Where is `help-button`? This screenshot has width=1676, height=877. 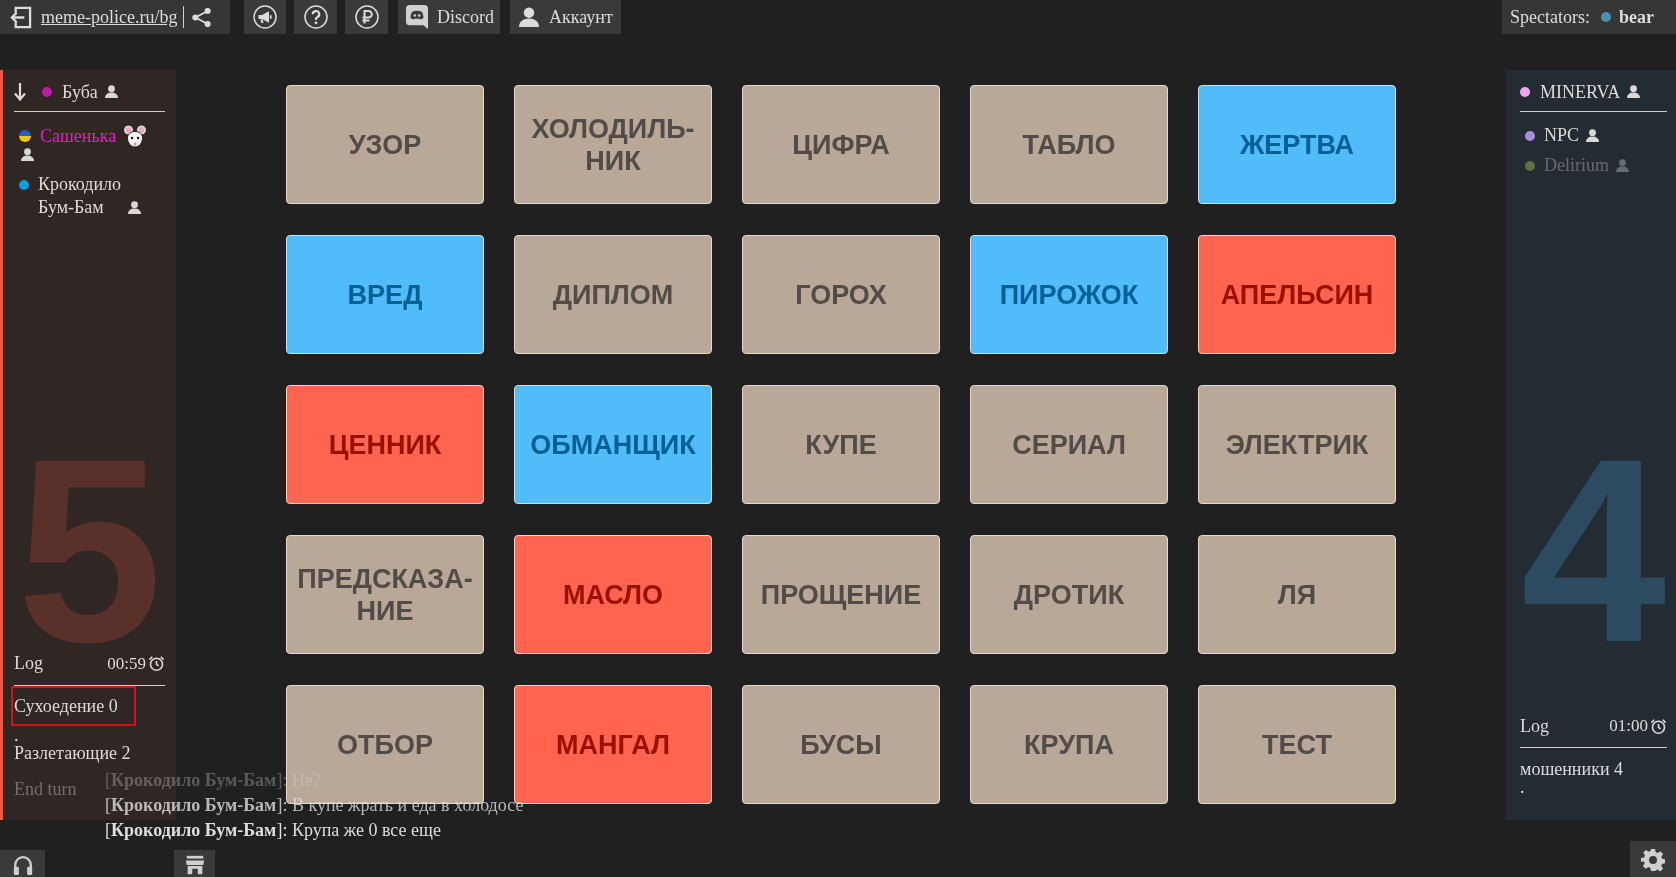
help-button is located at coordinates (315, 17).